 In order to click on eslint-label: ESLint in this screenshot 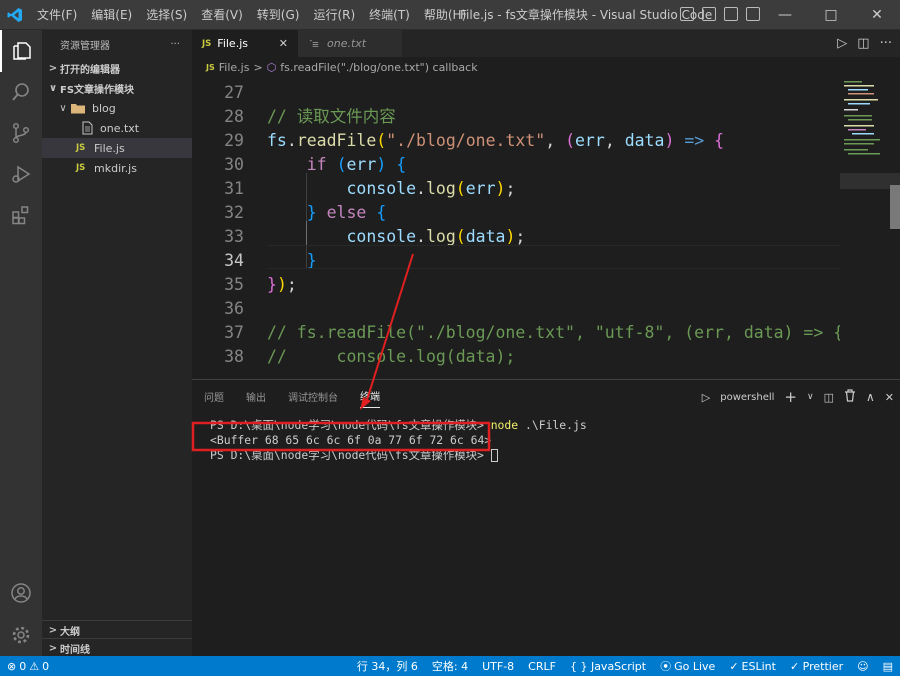, I will do `click(758, 666)`.